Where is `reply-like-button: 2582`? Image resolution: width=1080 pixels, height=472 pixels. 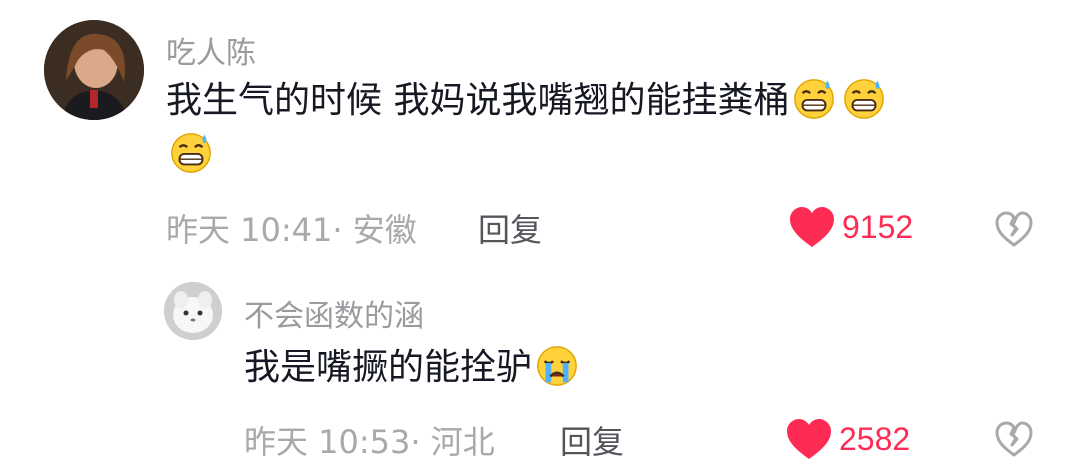 reply-like-button: 2582 is located at coordinates (847, 439).